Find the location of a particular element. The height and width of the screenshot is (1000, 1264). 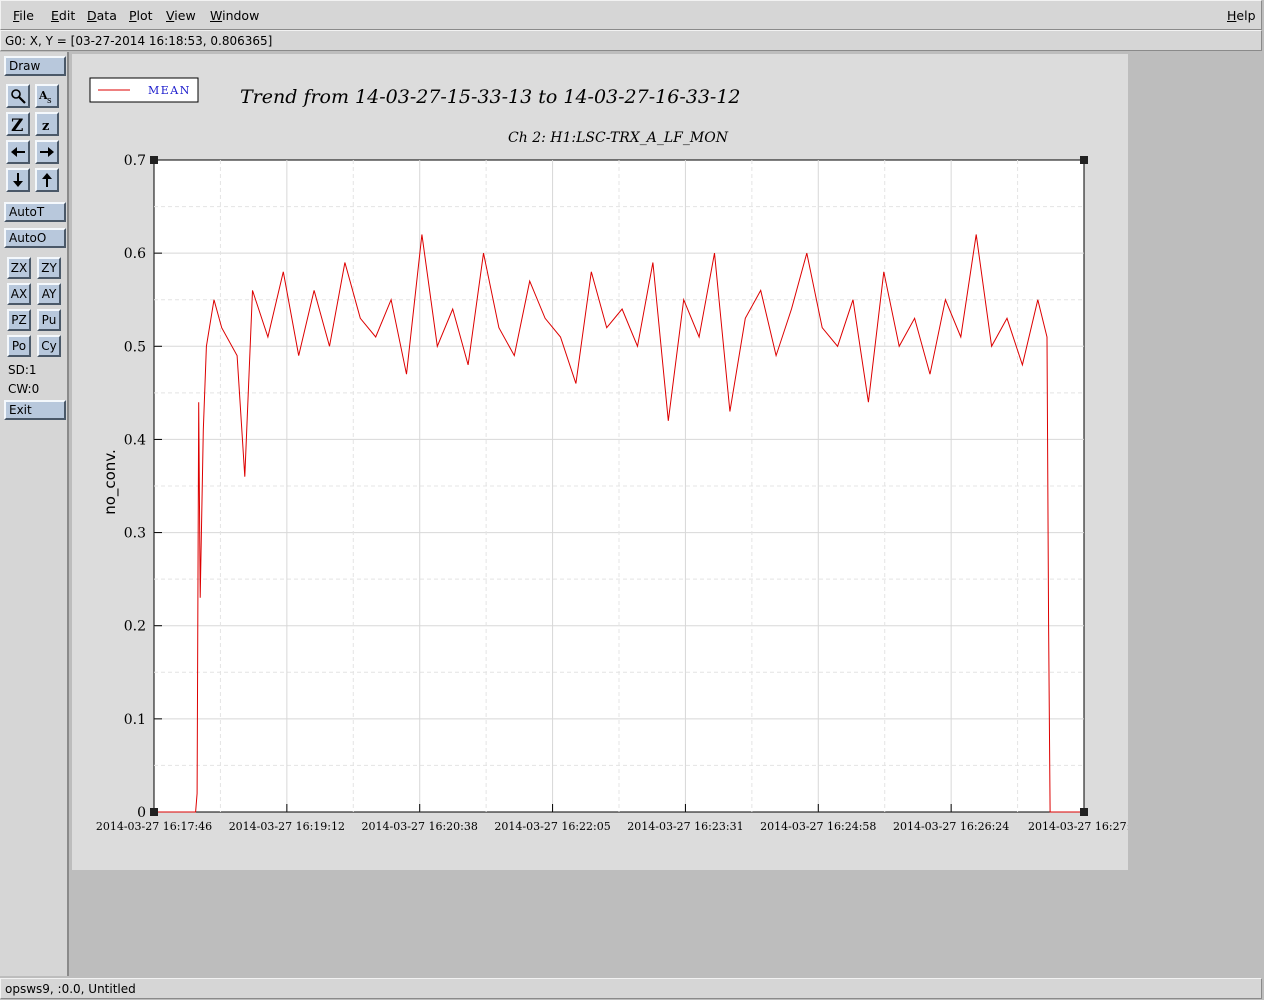

pan-left-arrow-icon is located at coordinates (18, 152).